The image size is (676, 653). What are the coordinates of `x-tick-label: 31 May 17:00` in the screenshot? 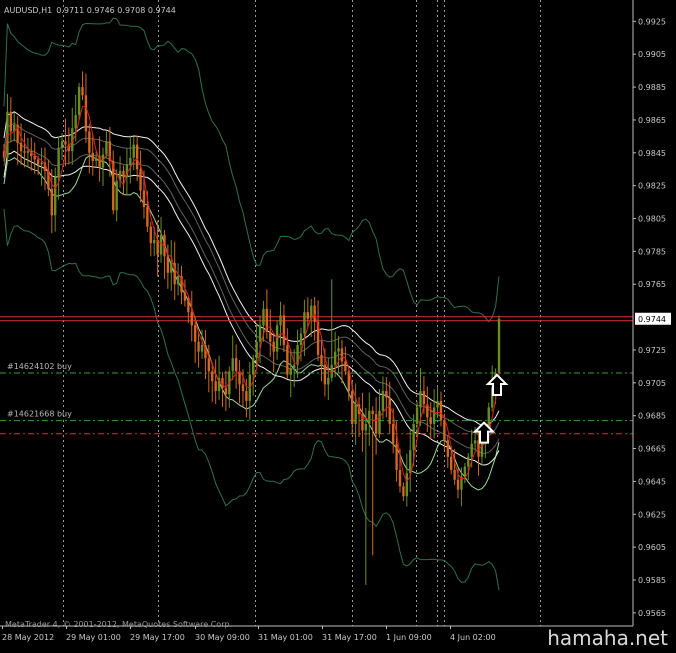 It's located at (349, 637).